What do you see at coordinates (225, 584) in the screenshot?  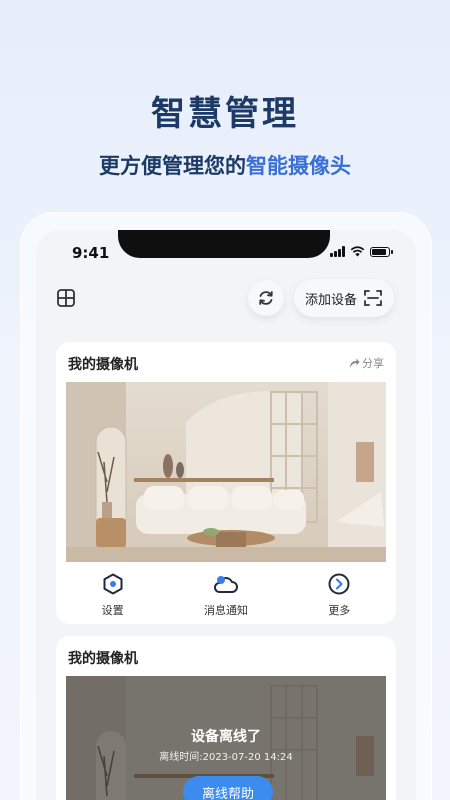 I see `cloud-notification-icon` at bounding box center [225, 584].